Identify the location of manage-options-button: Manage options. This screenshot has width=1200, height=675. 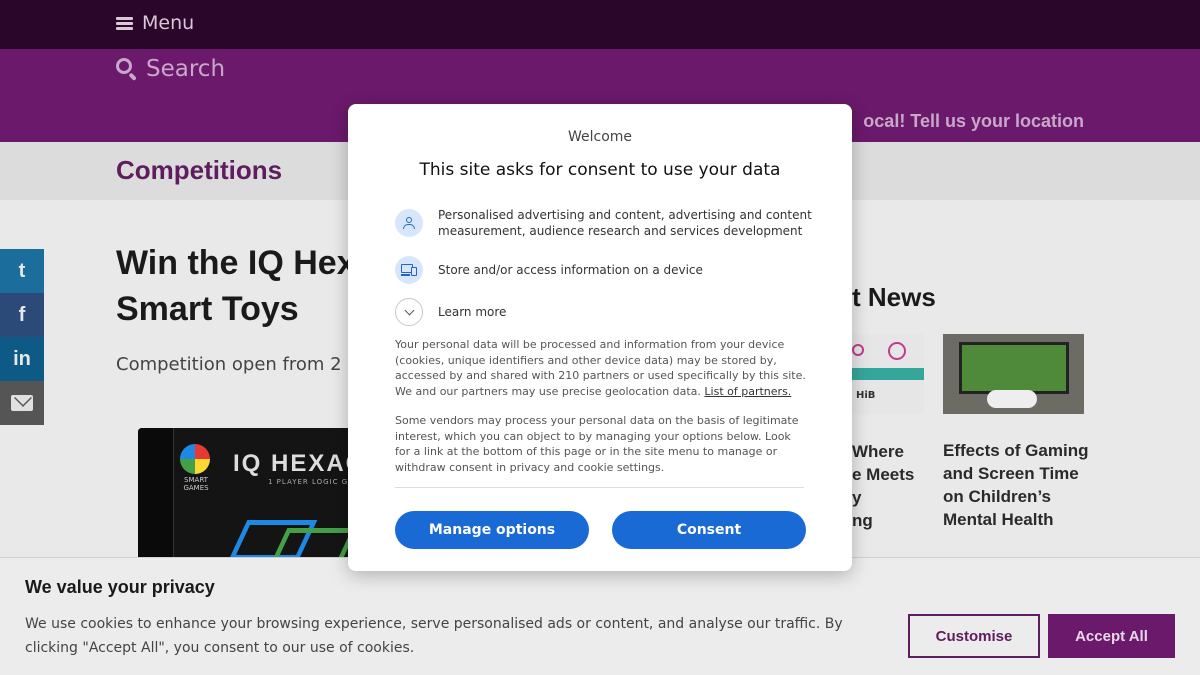
(492, 530).